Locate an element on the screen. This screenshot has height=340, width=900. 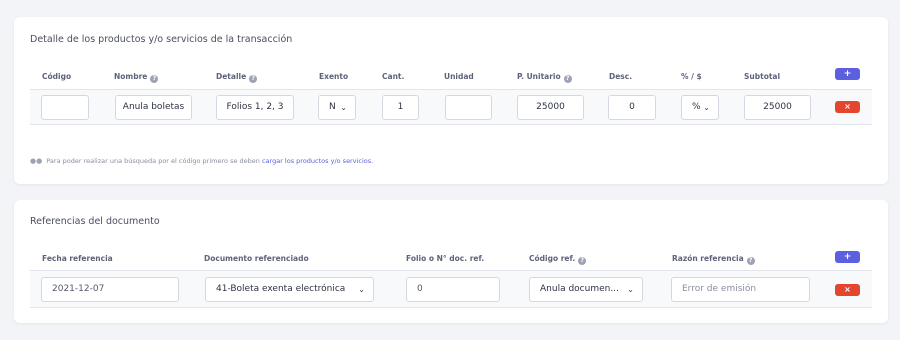
delete-reference-button: × is located at coordinates (847, 290).